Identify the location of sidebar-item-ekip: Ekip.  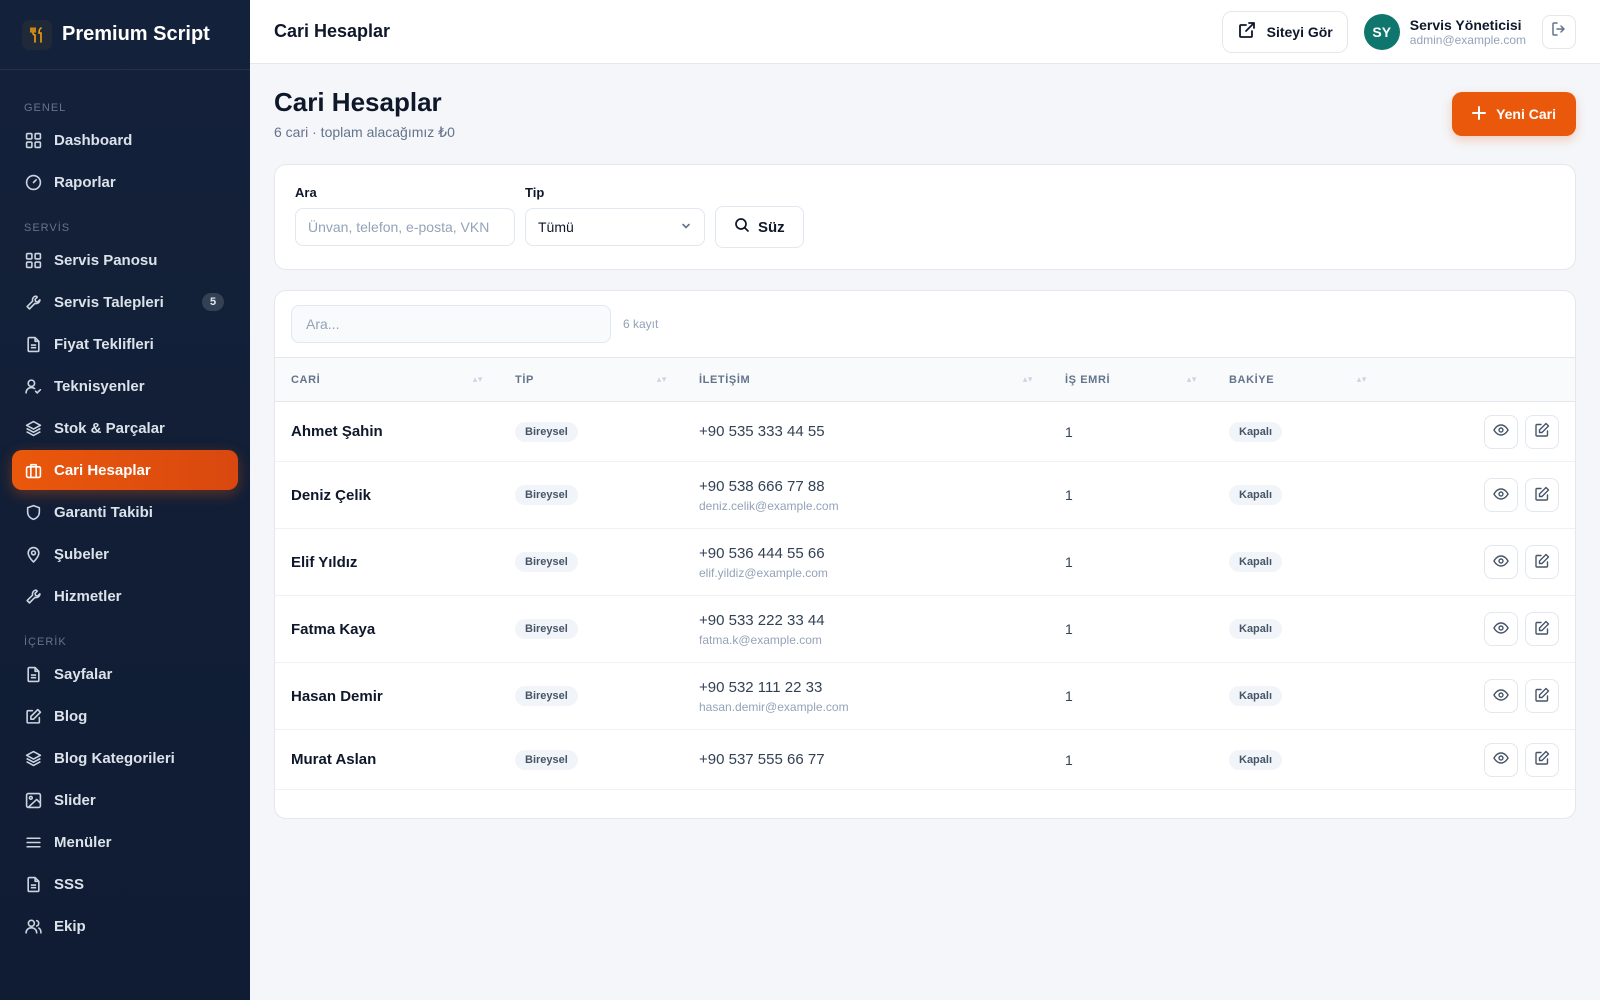
(125, 926).